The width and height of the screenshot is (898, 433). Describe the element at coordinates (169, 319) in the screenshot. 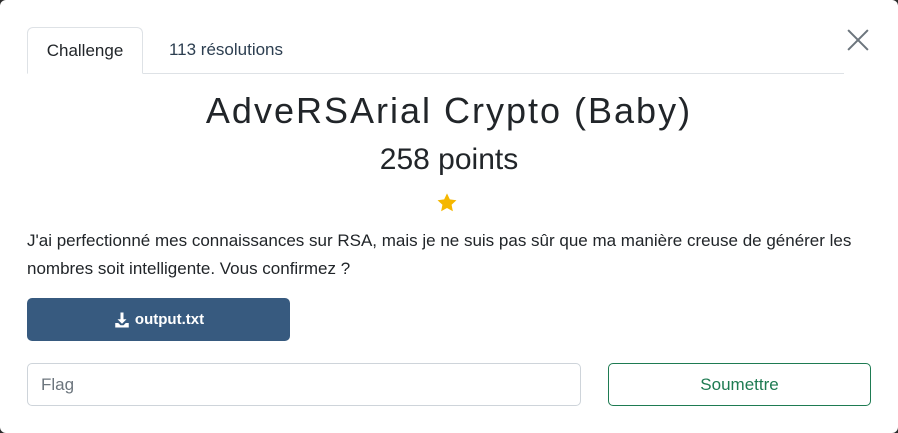

I see `download-file-label: output.txt` at that location.